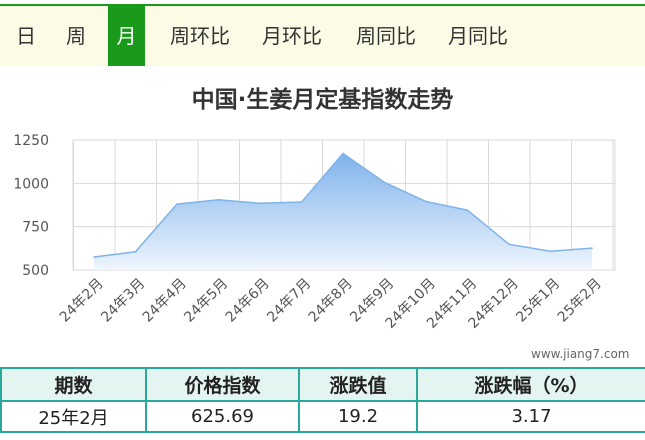 The width and height of the screenshot is (645, 440). What do you see at coordinates (331, 301) in the screenshot?
I see `x-tick-label: 24年8月` at bounding box center [331, 301].